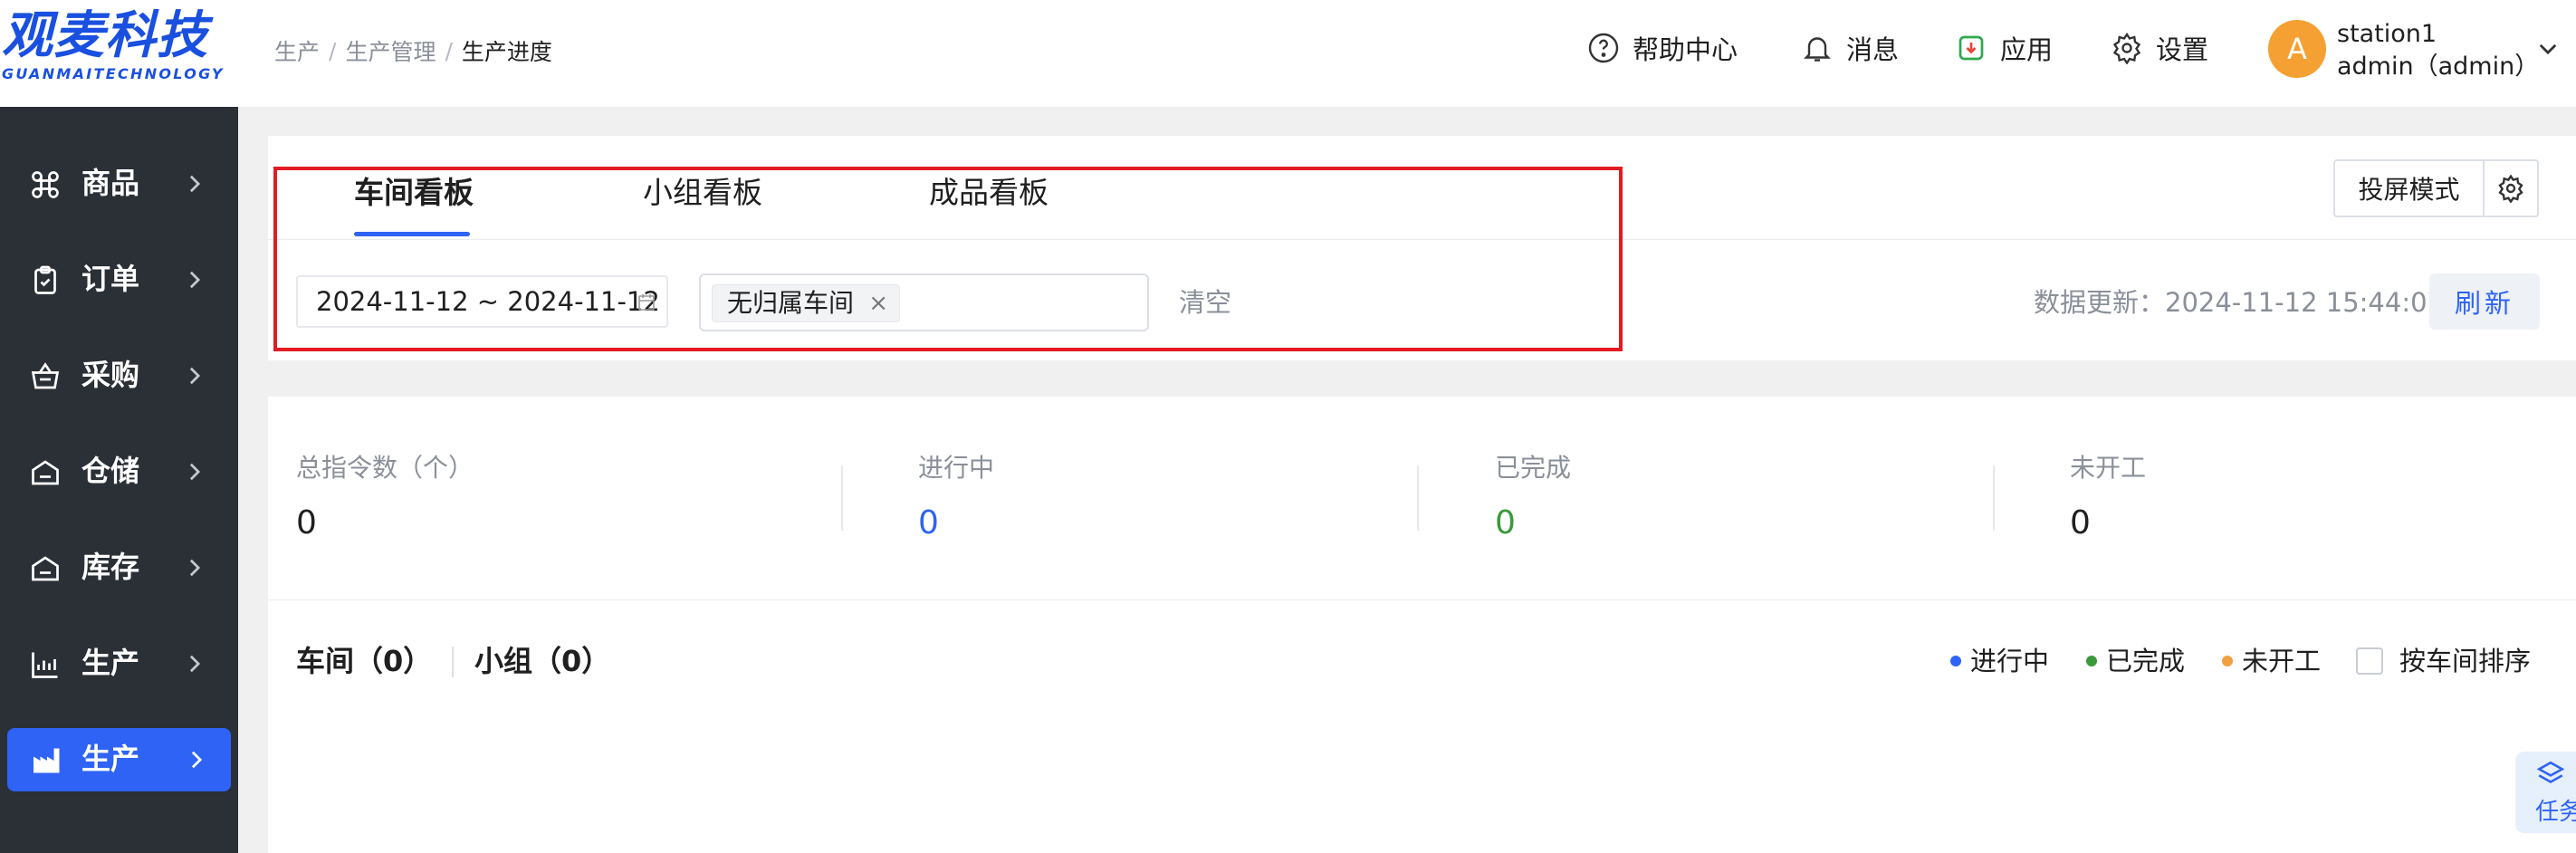 This screenshot has width=2576, height=853. What do you see at coordinates (2297, 49) in the screenshot?
I see `avatar: A` at bounding box center [2297, 49].